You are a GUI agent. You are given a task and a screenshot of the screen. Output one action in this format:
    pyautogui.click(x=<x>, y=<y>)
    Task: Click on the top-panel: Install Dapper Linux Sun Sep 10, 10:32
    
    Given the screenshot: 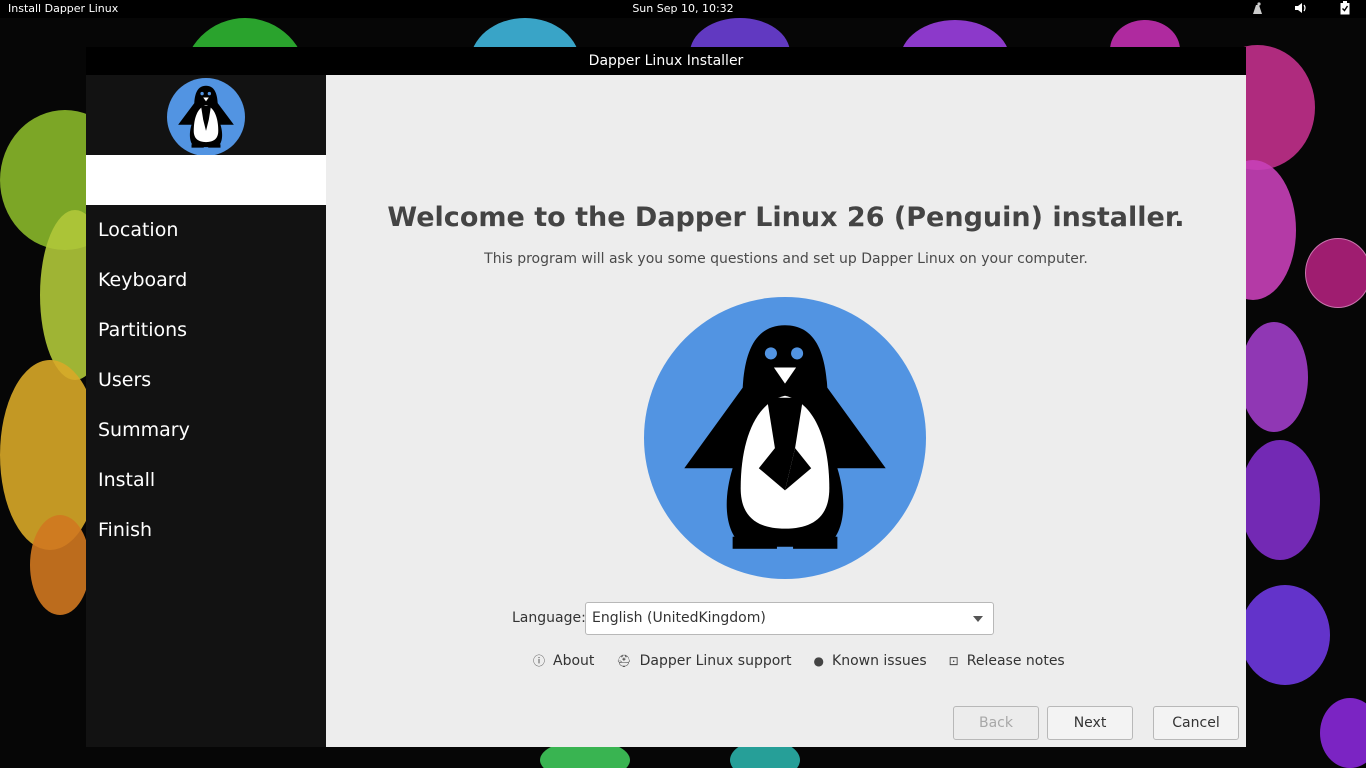 What is the action you would take?
    pyautogui.click(x=683, y=9)
    